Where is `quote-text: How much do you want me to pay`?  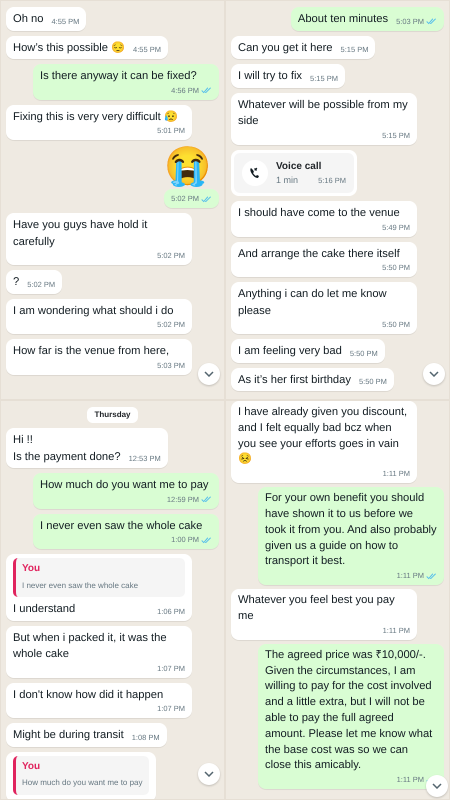 quote-text: How much do you want me to pay is located at coordinates (82, 783).